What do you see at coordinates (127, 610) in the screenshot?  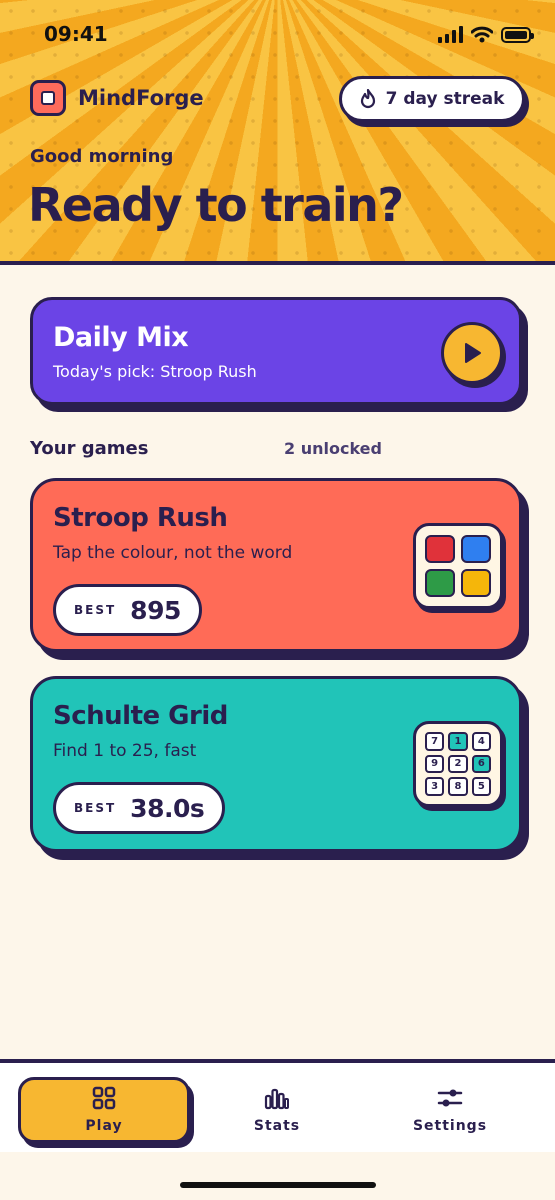 I see `best-score-badge: BEST 895` at bounding box center [127, 610].